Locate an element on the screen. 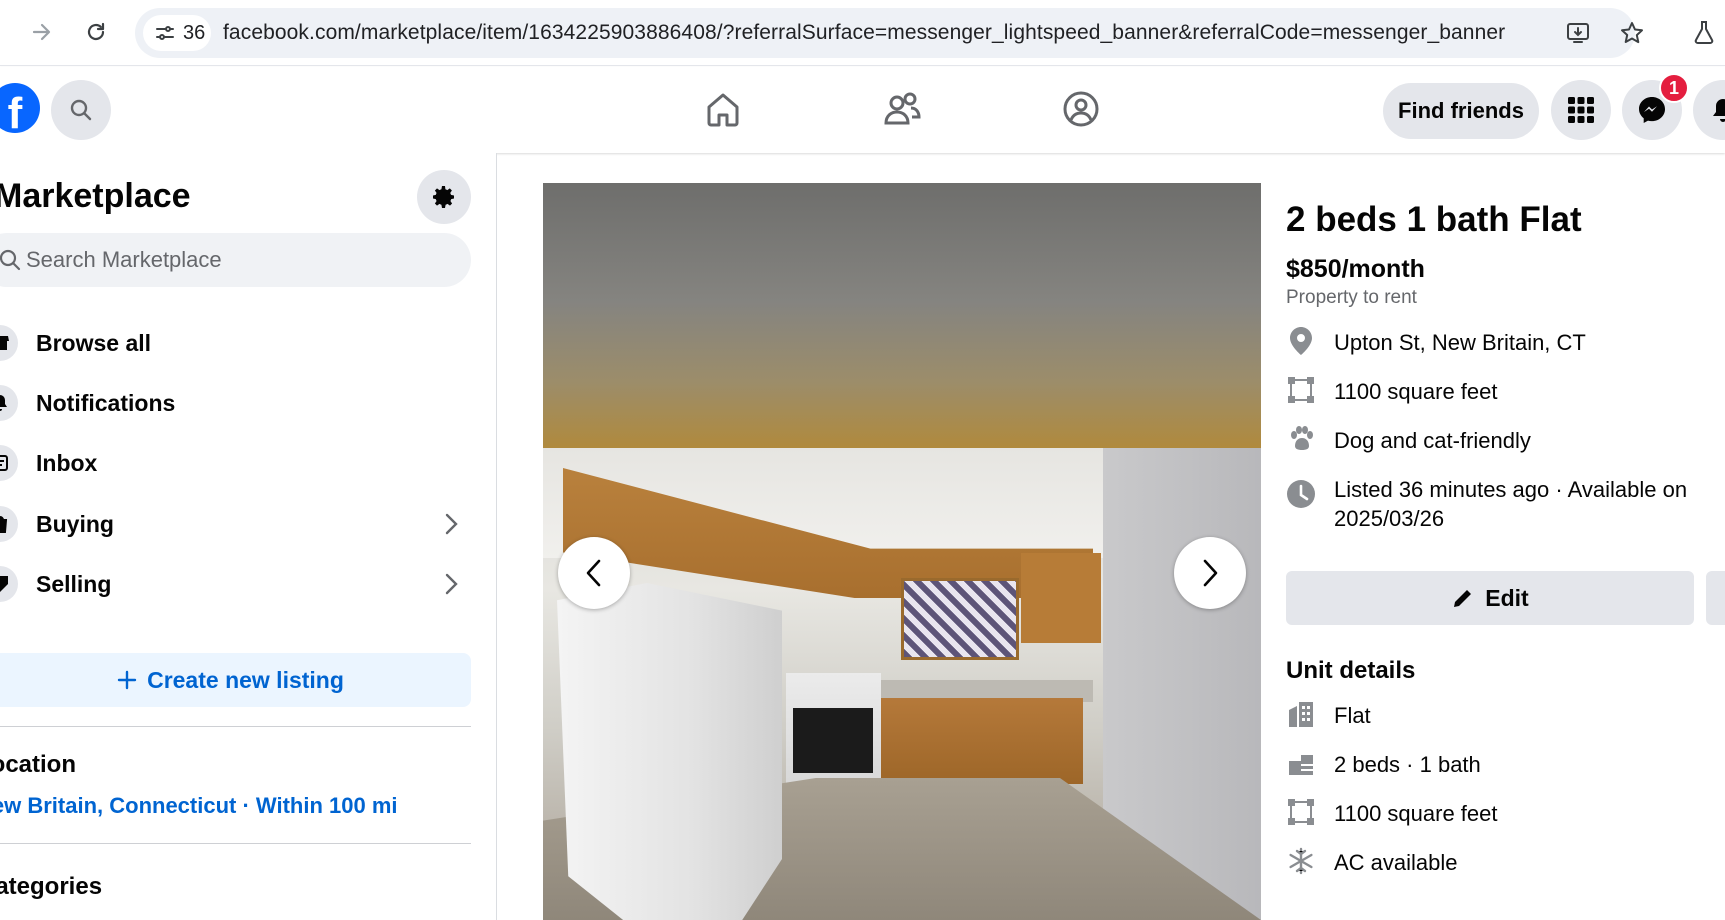  sidebar-item-buying: Buying is located at coordinates (235, 524).